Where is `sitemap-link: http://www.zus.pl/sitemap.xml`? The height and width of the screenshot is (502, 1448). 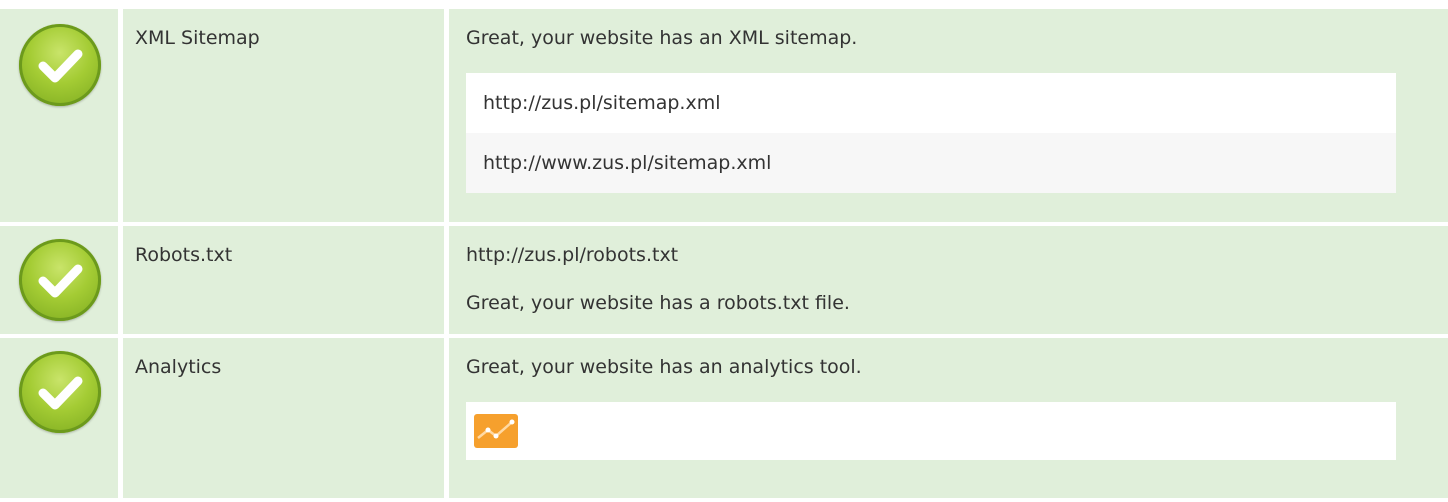
sitemap-link: http://www.zus.pl/sitemap.xml is located at coordinates (931, 163).